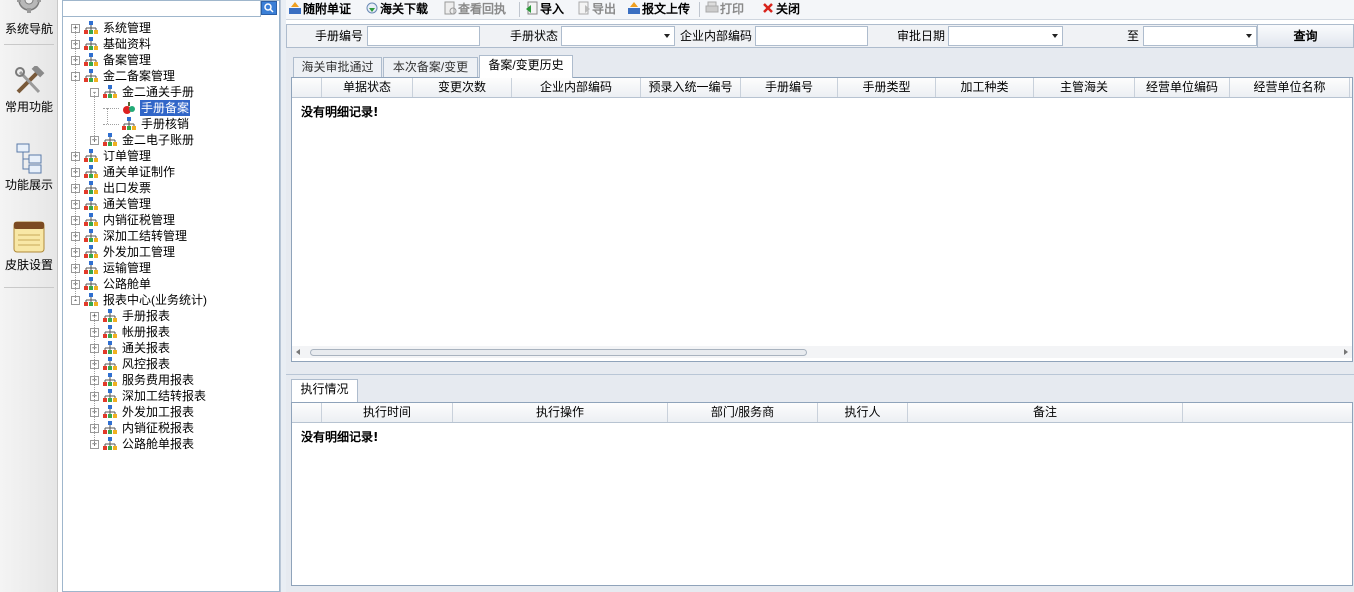 Image resolution: width=1354 pixels, height=592 pixels. What do you see at coordinates (724, 9) in the screenshot?
I see `toolbar-button: 打印` at bounding box center [724, 9].